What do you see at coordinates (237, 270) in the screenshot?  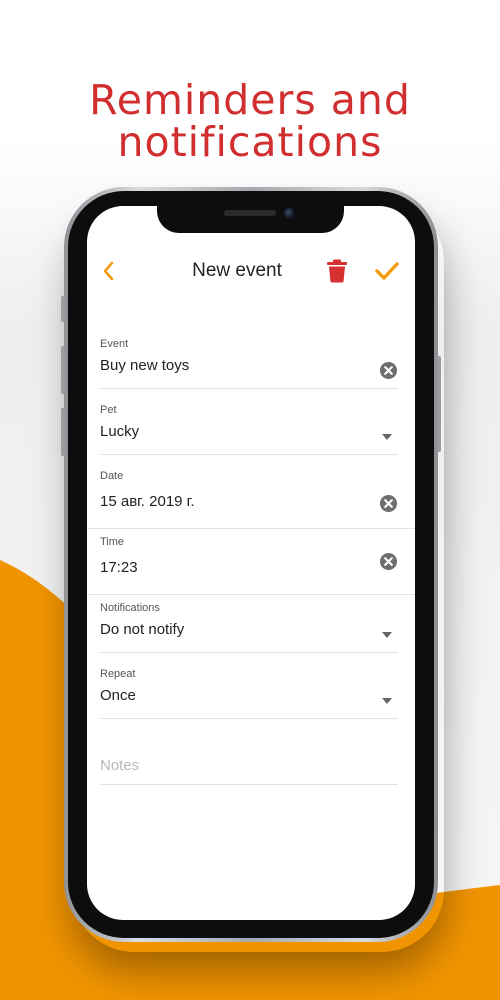 I see `page-title: New event` at bounding box center [237, 270].